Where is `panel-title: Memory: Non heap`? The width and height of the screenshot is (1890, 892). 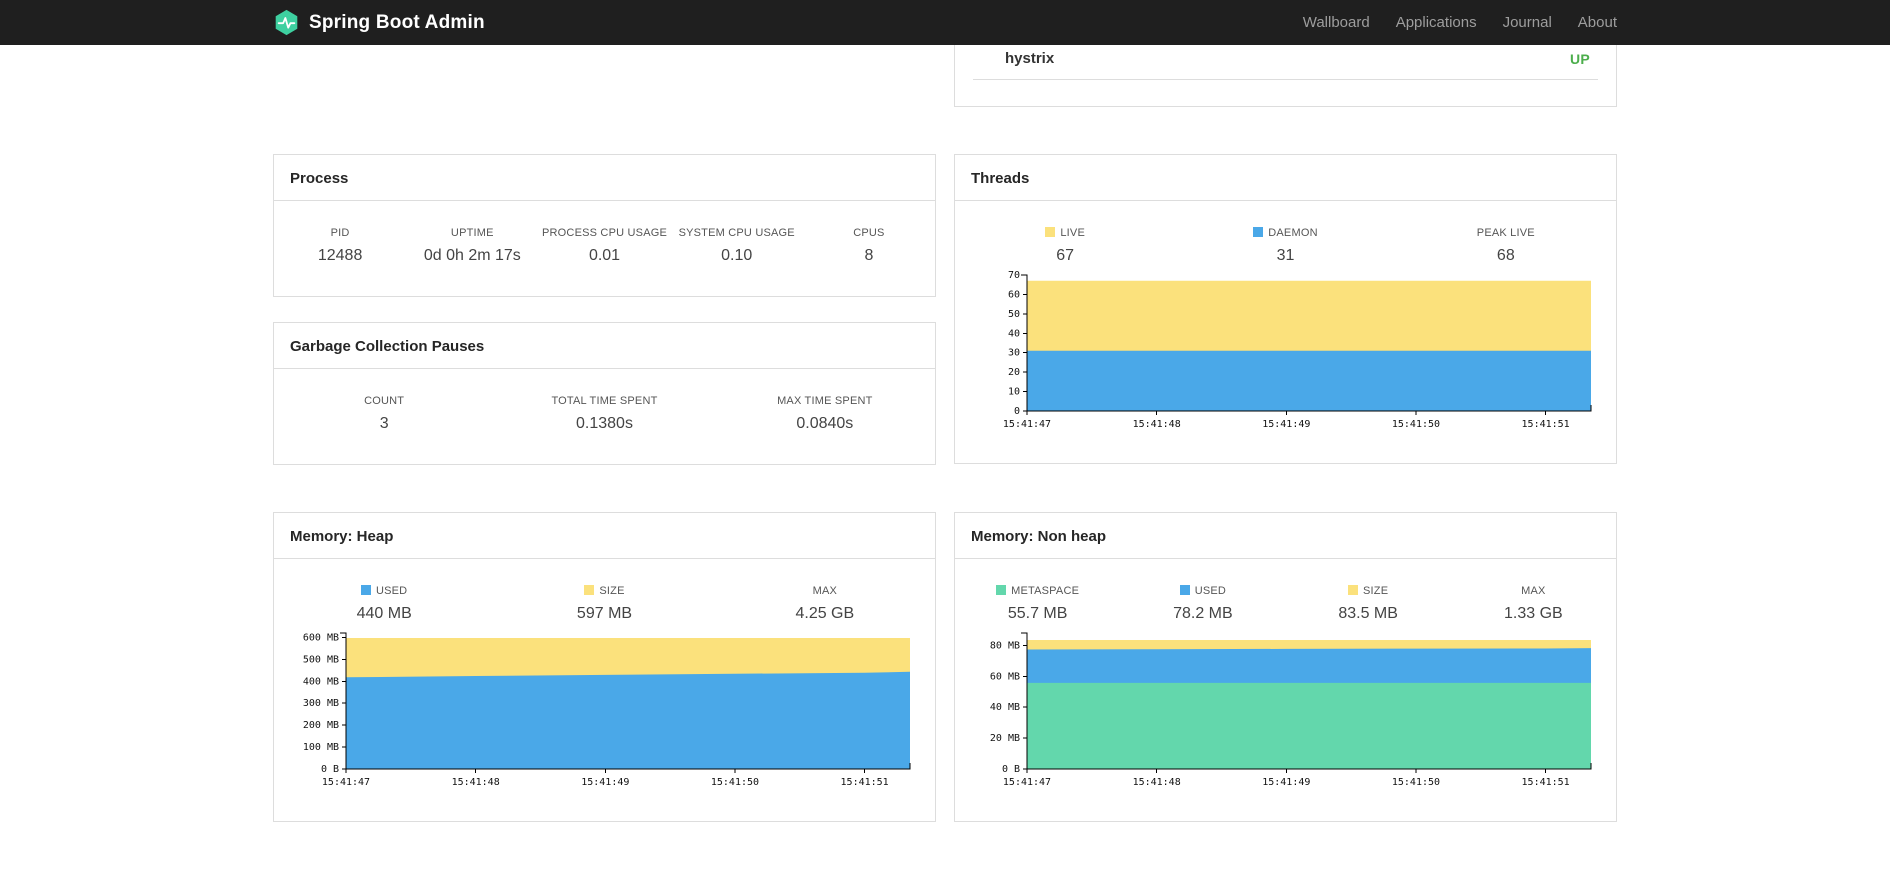
panel-title: Memory: Non heap is located at coordinates (1285, 536).